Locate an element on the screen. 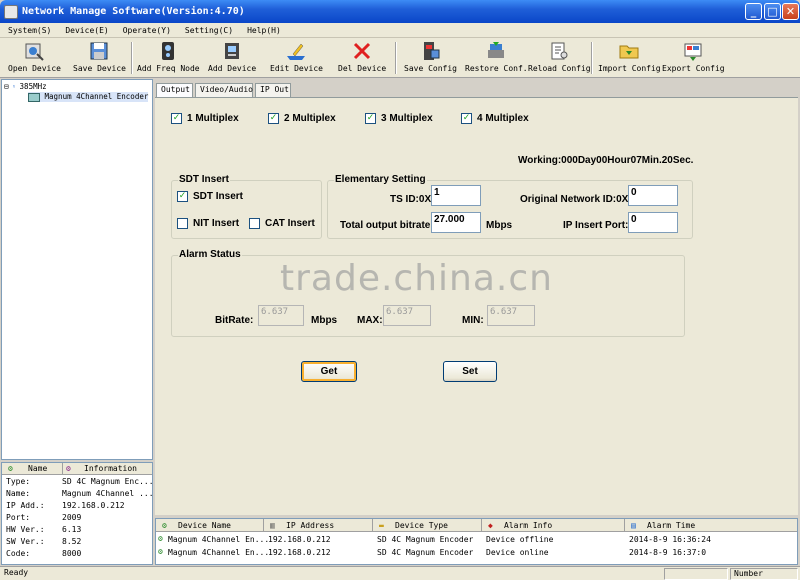 Image resolution: width=800 pixels, height=580 pixels. clock-icon: ▤ is located at coordinates (633, 525).